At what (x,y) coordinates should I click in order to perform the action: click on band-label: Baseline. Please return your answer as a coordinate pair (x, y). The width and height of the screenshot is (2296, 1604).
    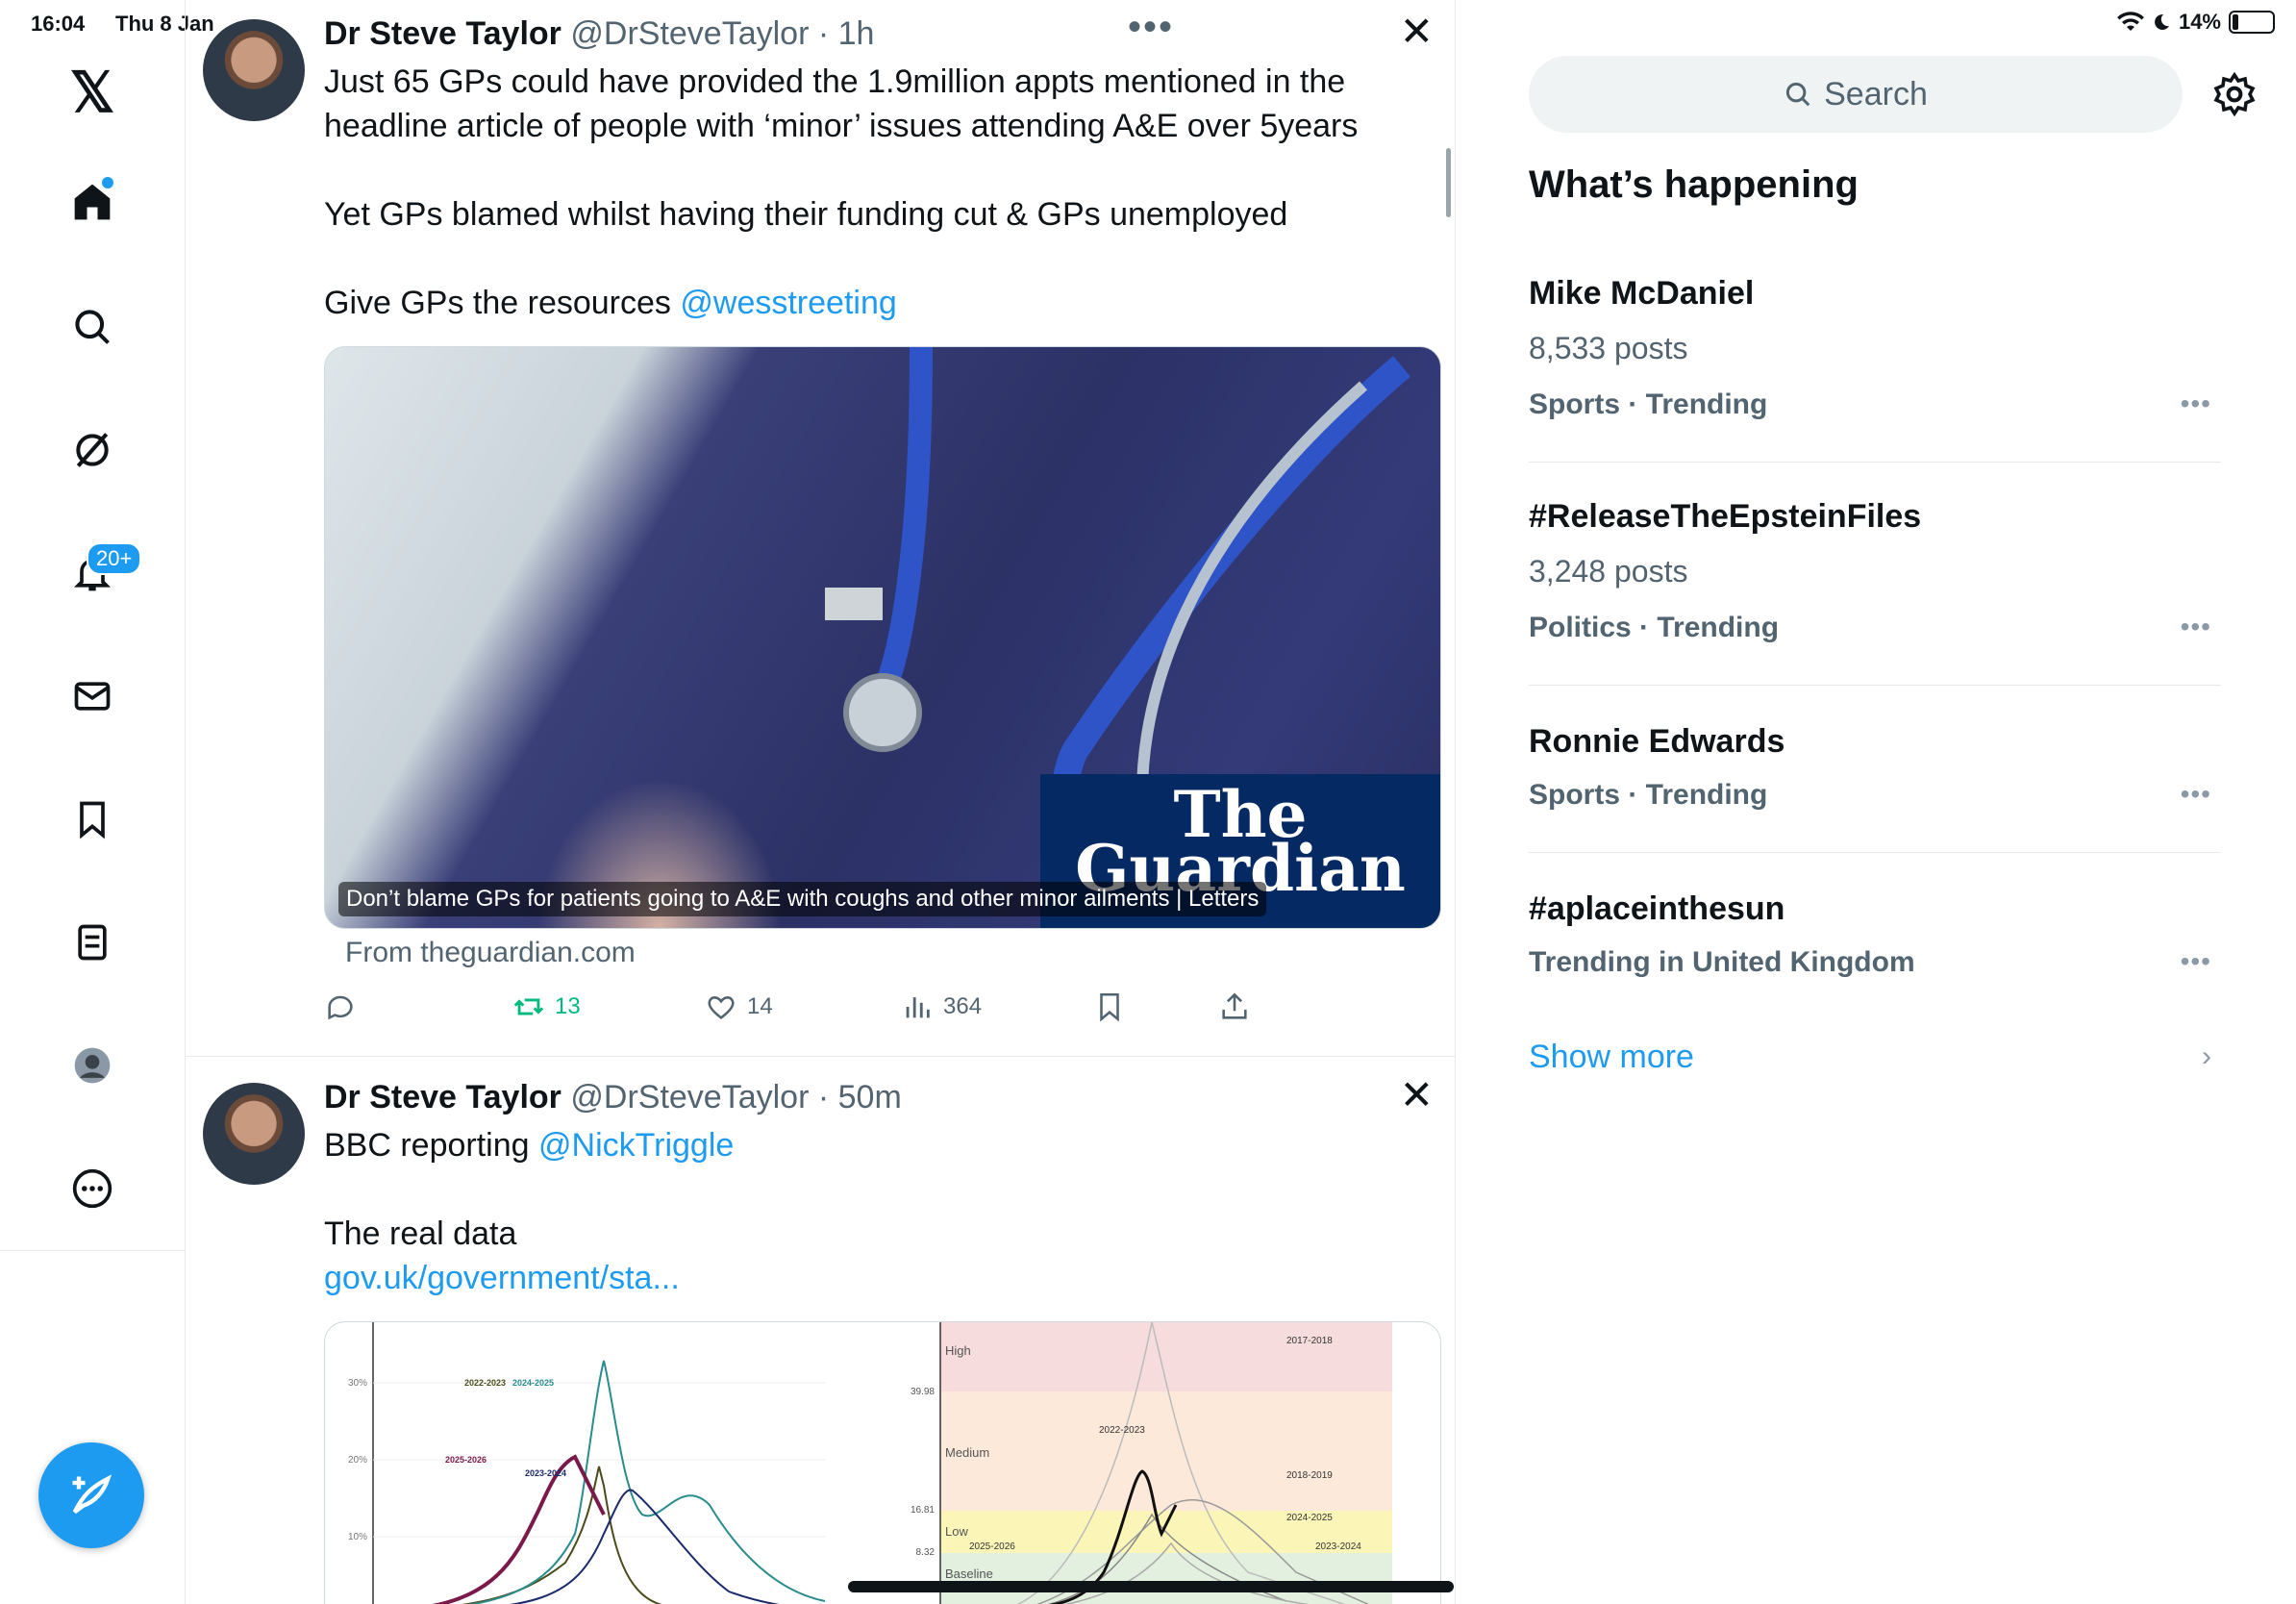
    Looking at the image, I should click on (969, 1573).